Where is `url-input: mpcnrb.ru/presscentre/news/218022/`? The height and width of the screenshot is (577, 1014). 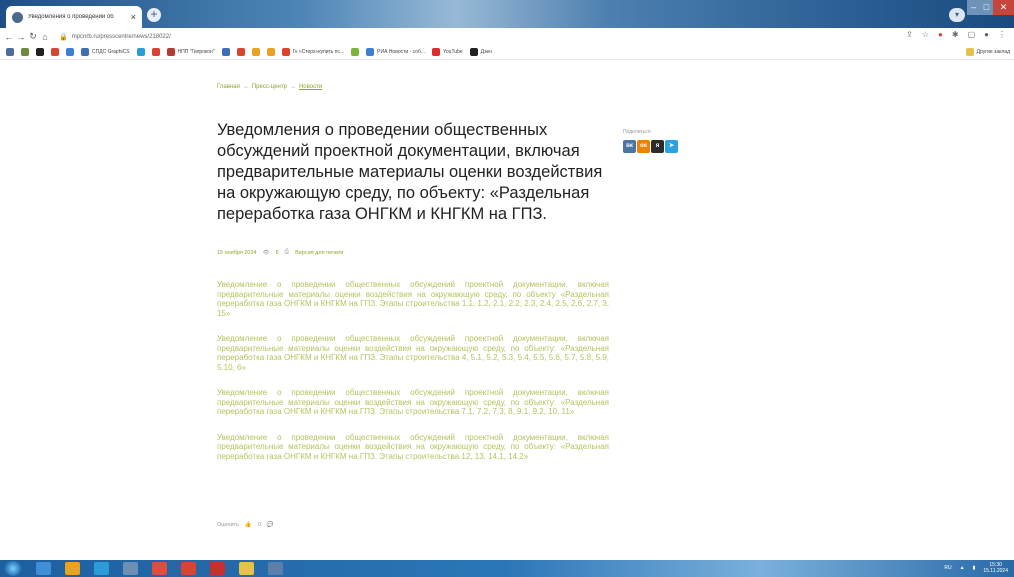 url-input: mpcnrb.ru/presscentre/news/218022/ is located at coordinates (121, 37).